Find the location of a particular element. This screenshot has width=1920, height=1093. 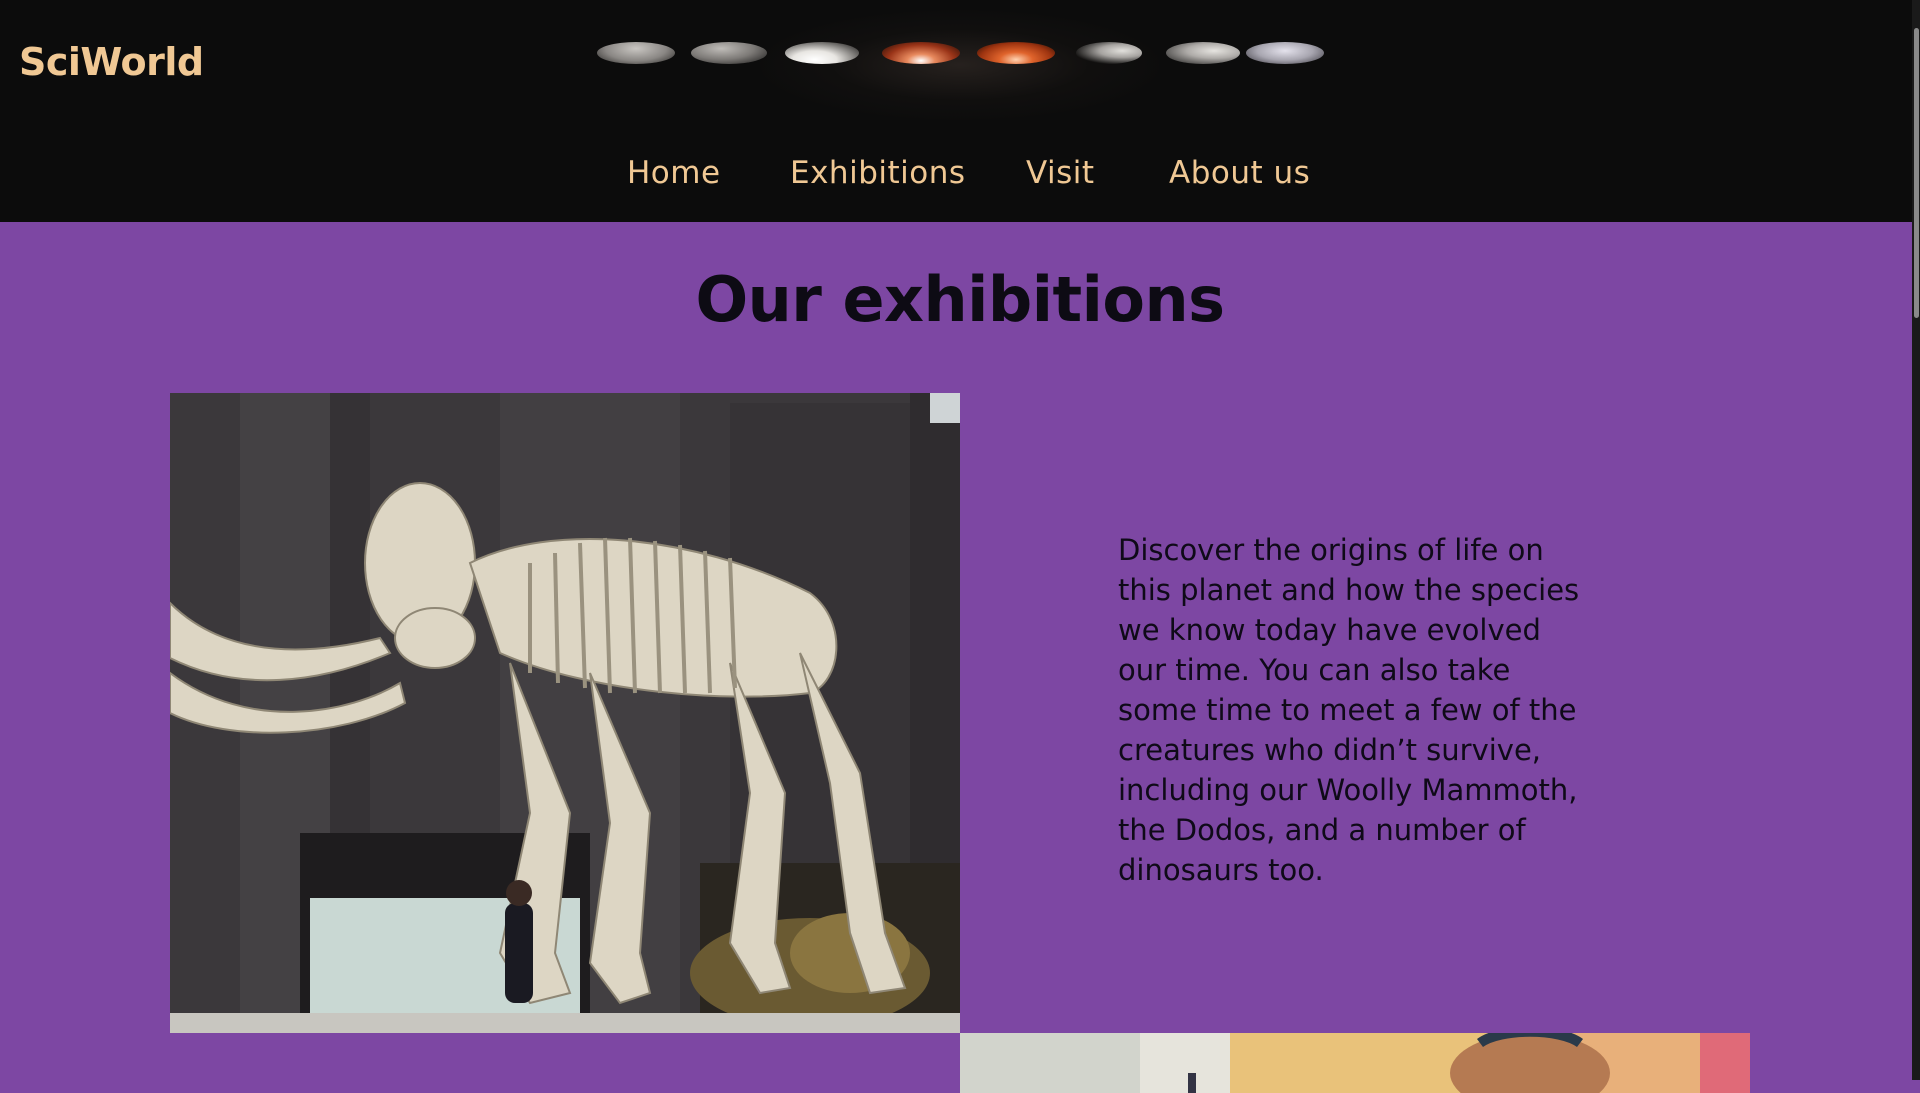

main-nav: Home Exhibitions Visit About us is located at coordinates (960, 180).